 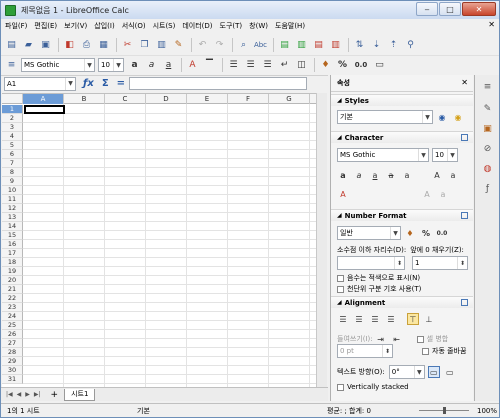 I want to click on sort-ascending-icon: ⇣, so click(x=376, y=44).